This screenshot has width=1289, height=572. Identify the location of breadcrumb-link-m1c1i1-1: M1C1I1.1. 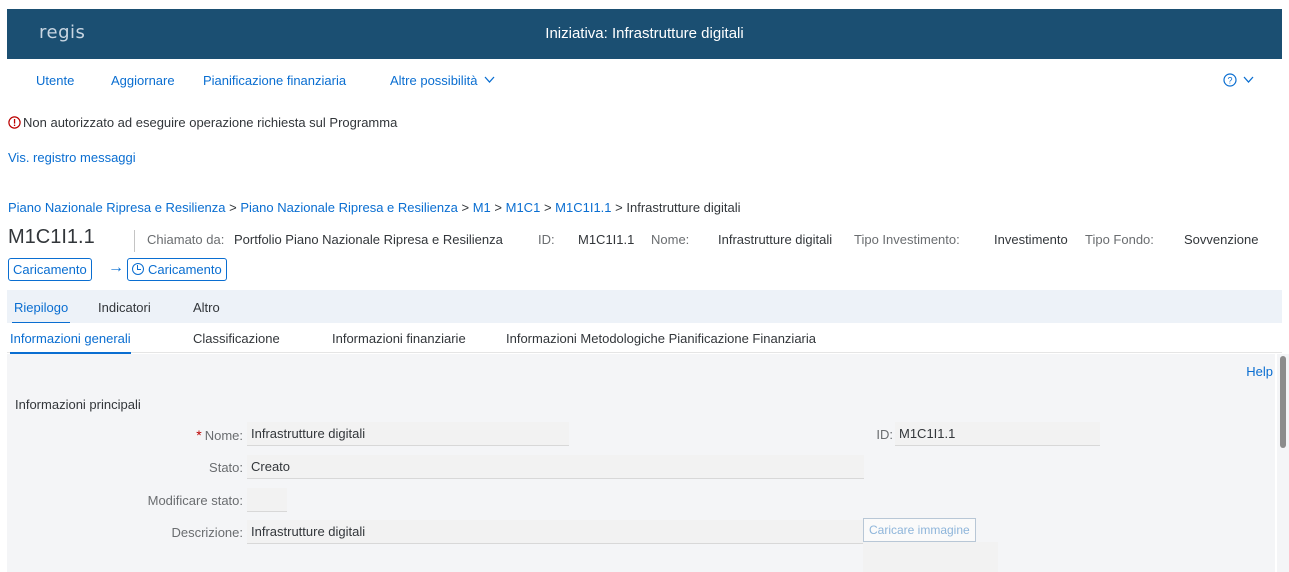
(583, 207).